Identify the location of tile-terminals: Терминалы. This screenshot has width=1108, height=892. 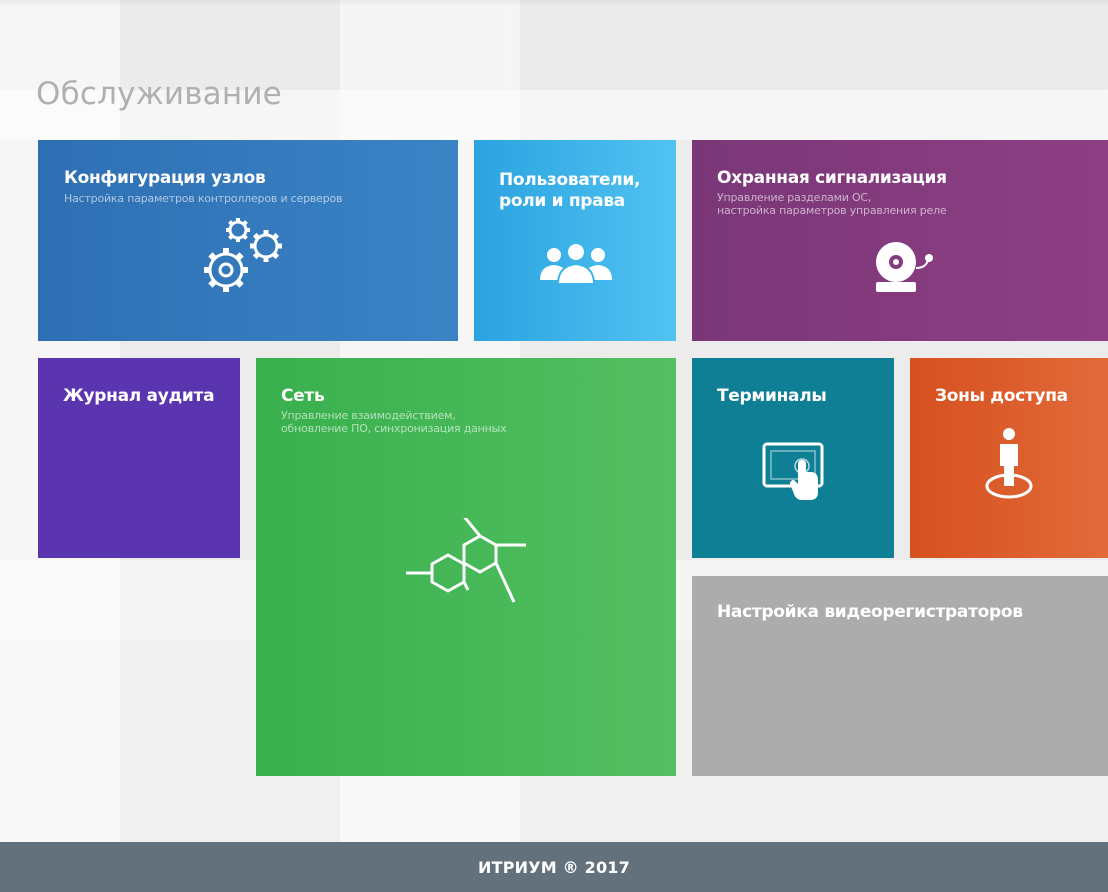
(793, 458).